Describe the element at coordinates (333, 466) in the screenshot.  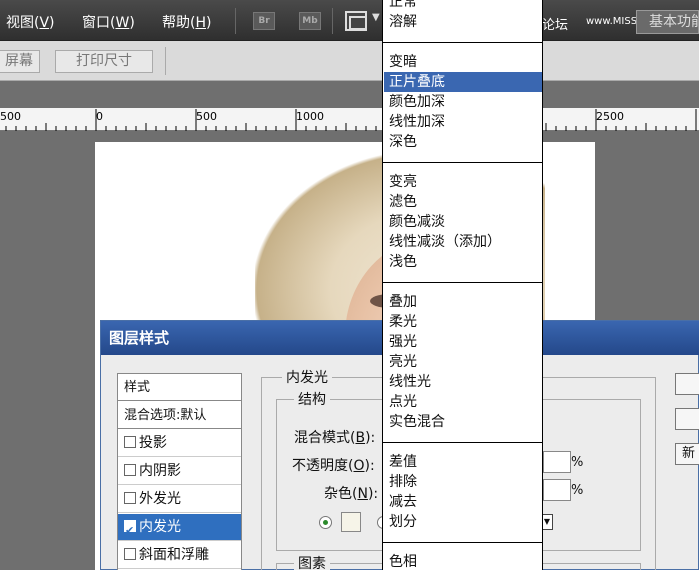
I see `opacity-label: 不透明度(O):` at that location.